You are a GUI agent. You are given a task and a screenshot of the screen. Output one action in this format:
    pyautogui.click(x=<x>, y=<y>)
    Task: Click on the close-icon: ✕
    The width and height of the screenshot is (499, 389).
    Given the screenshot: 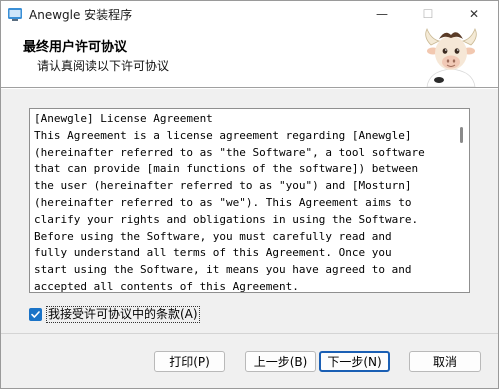 What is the action you would take?
    pyautogui.click(x=474, y=14)
    